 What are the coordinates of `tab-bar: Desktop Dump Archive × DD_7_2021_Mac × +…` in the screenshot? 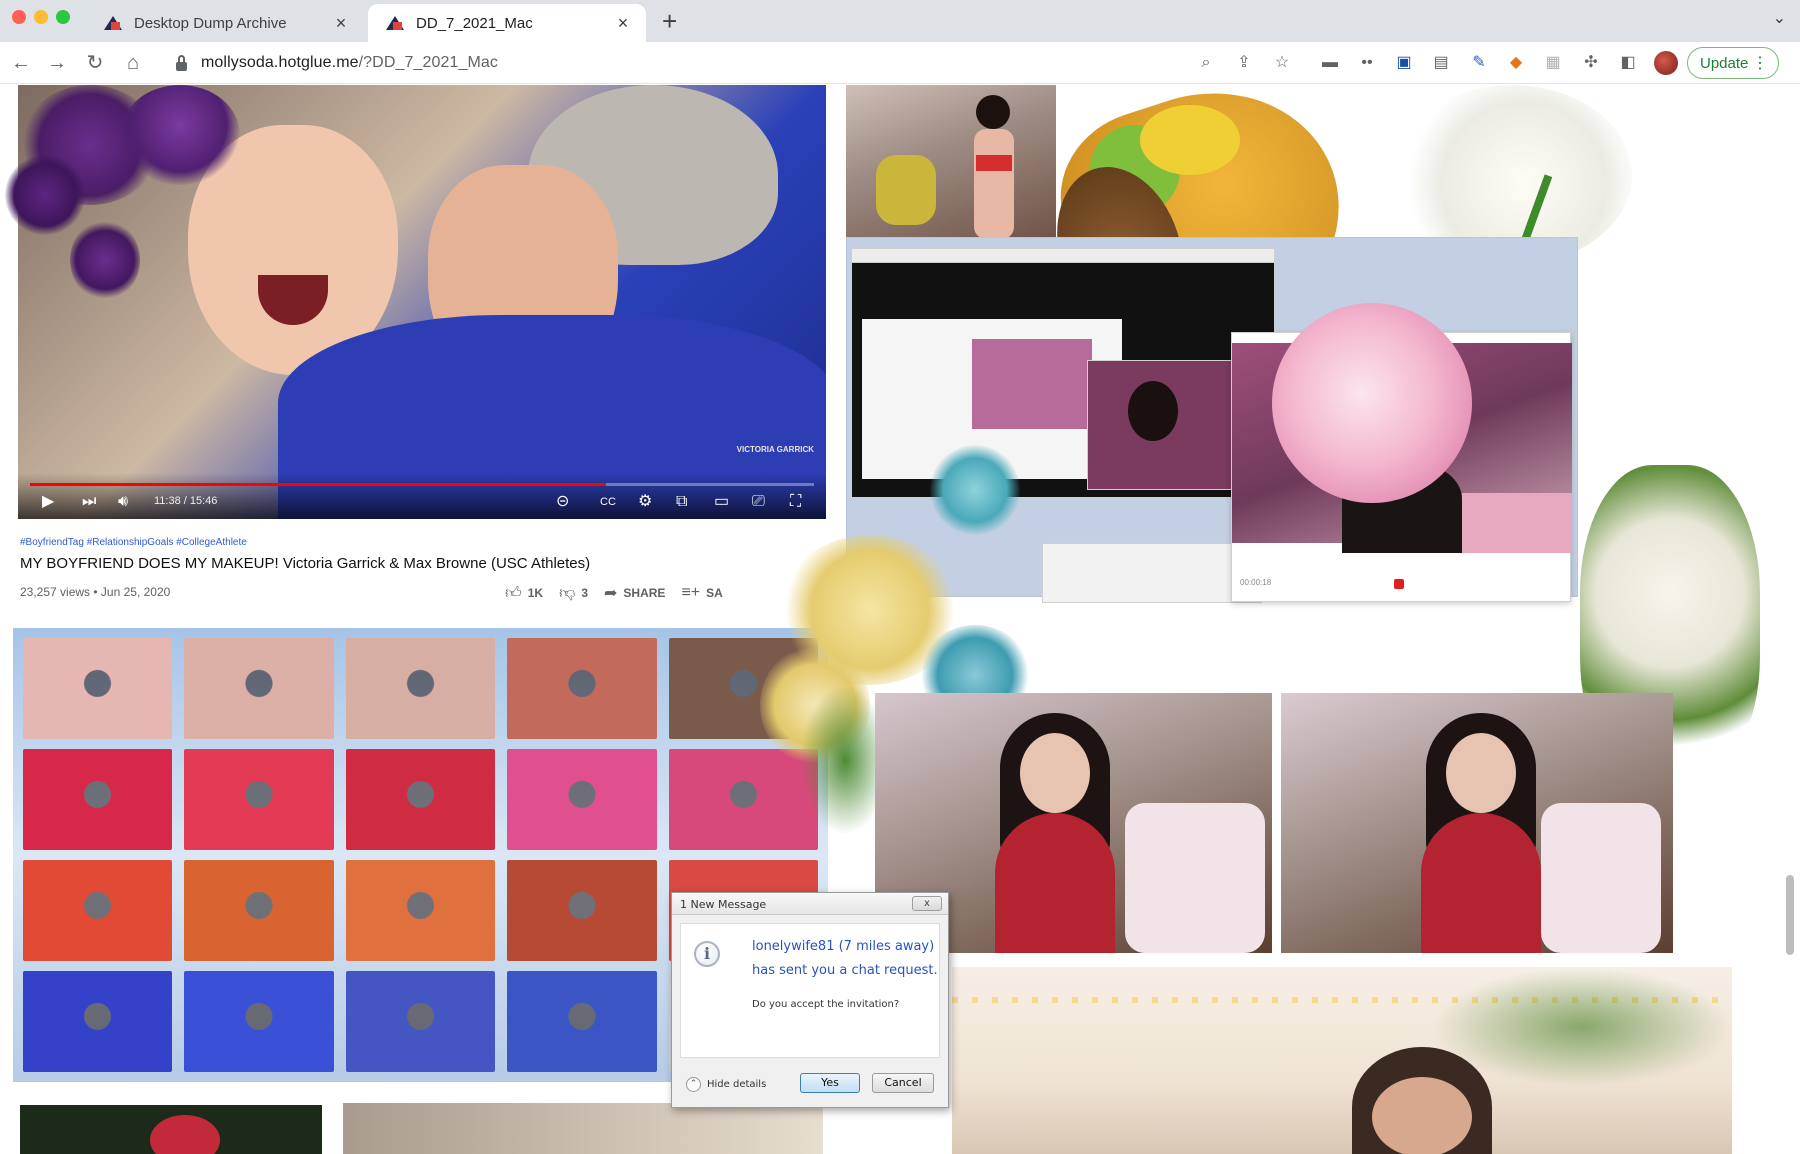 It's located at (900, 21).